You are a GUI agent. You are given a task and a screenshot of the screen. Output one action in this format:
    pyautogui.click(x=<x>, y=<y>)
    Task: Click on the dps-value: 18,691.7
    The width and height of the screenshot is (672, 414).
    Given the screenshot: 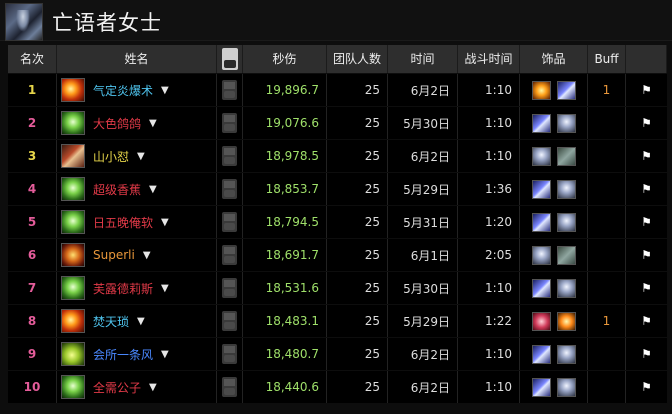 What is the action you would take?
    pyautogui.click(x=292, y=255)
    